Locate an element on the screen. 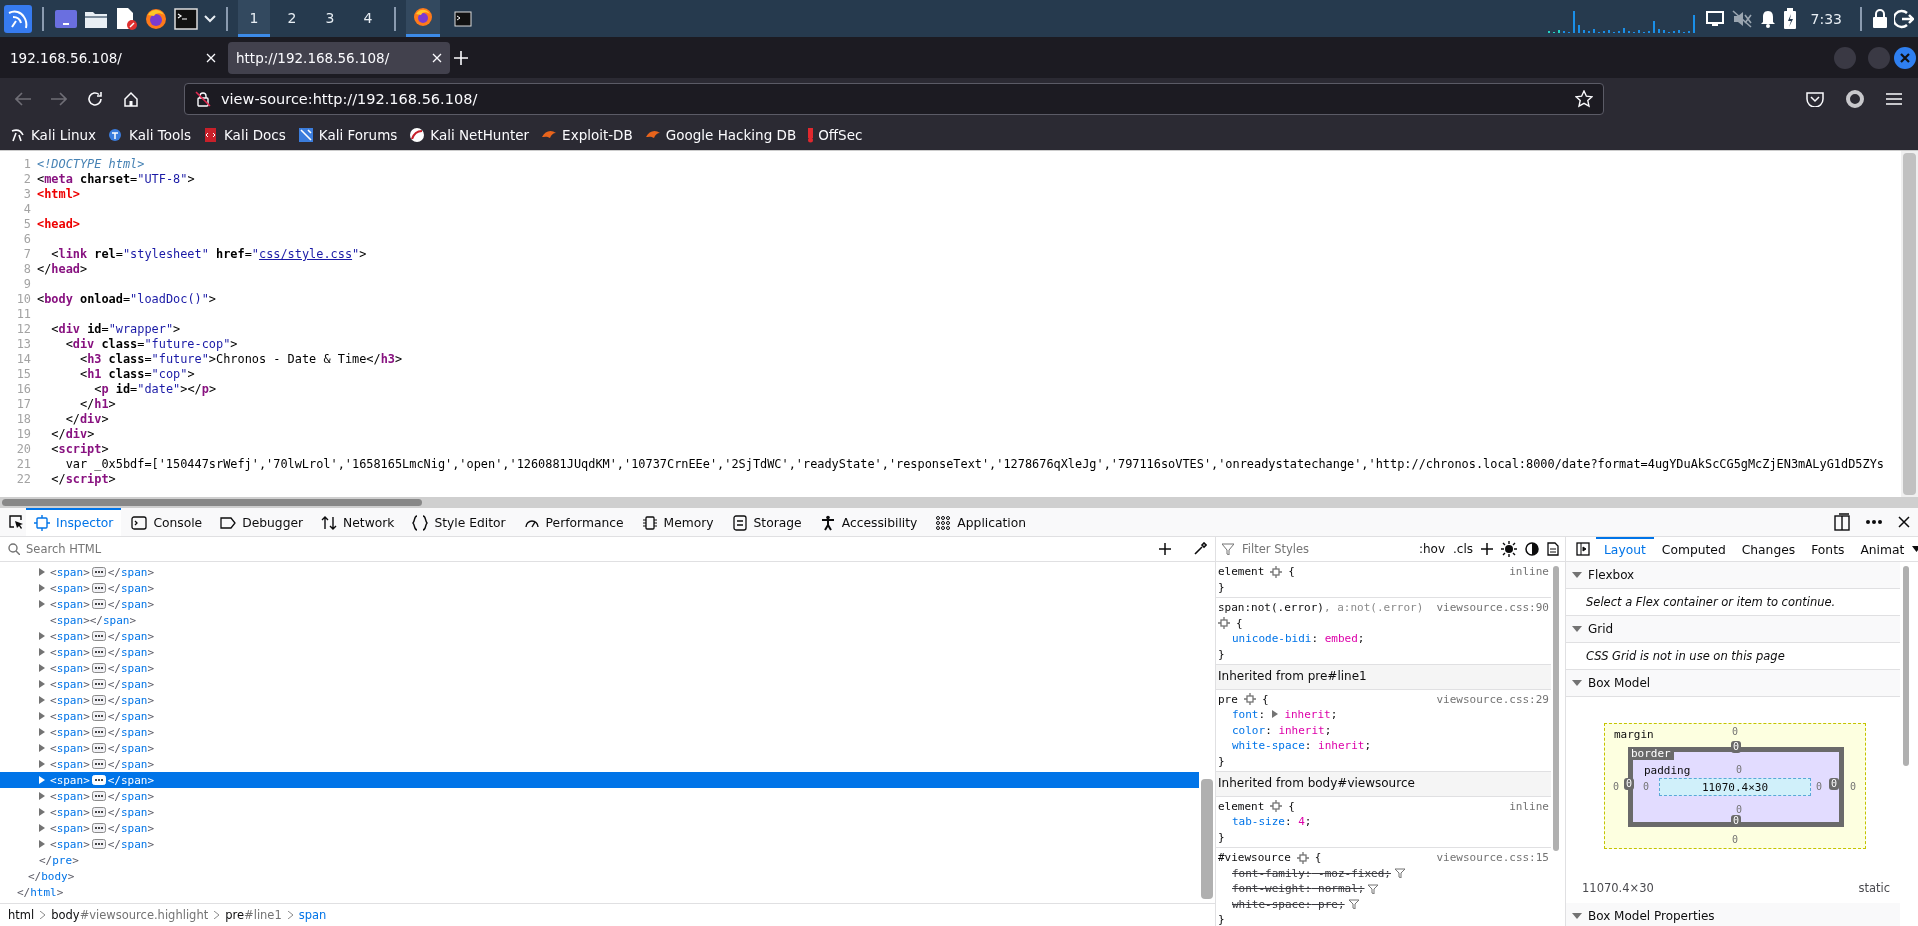 The width and height of the screenshot is (1918, 926). devtools-tab: Application is located at coordinates (981, 522).